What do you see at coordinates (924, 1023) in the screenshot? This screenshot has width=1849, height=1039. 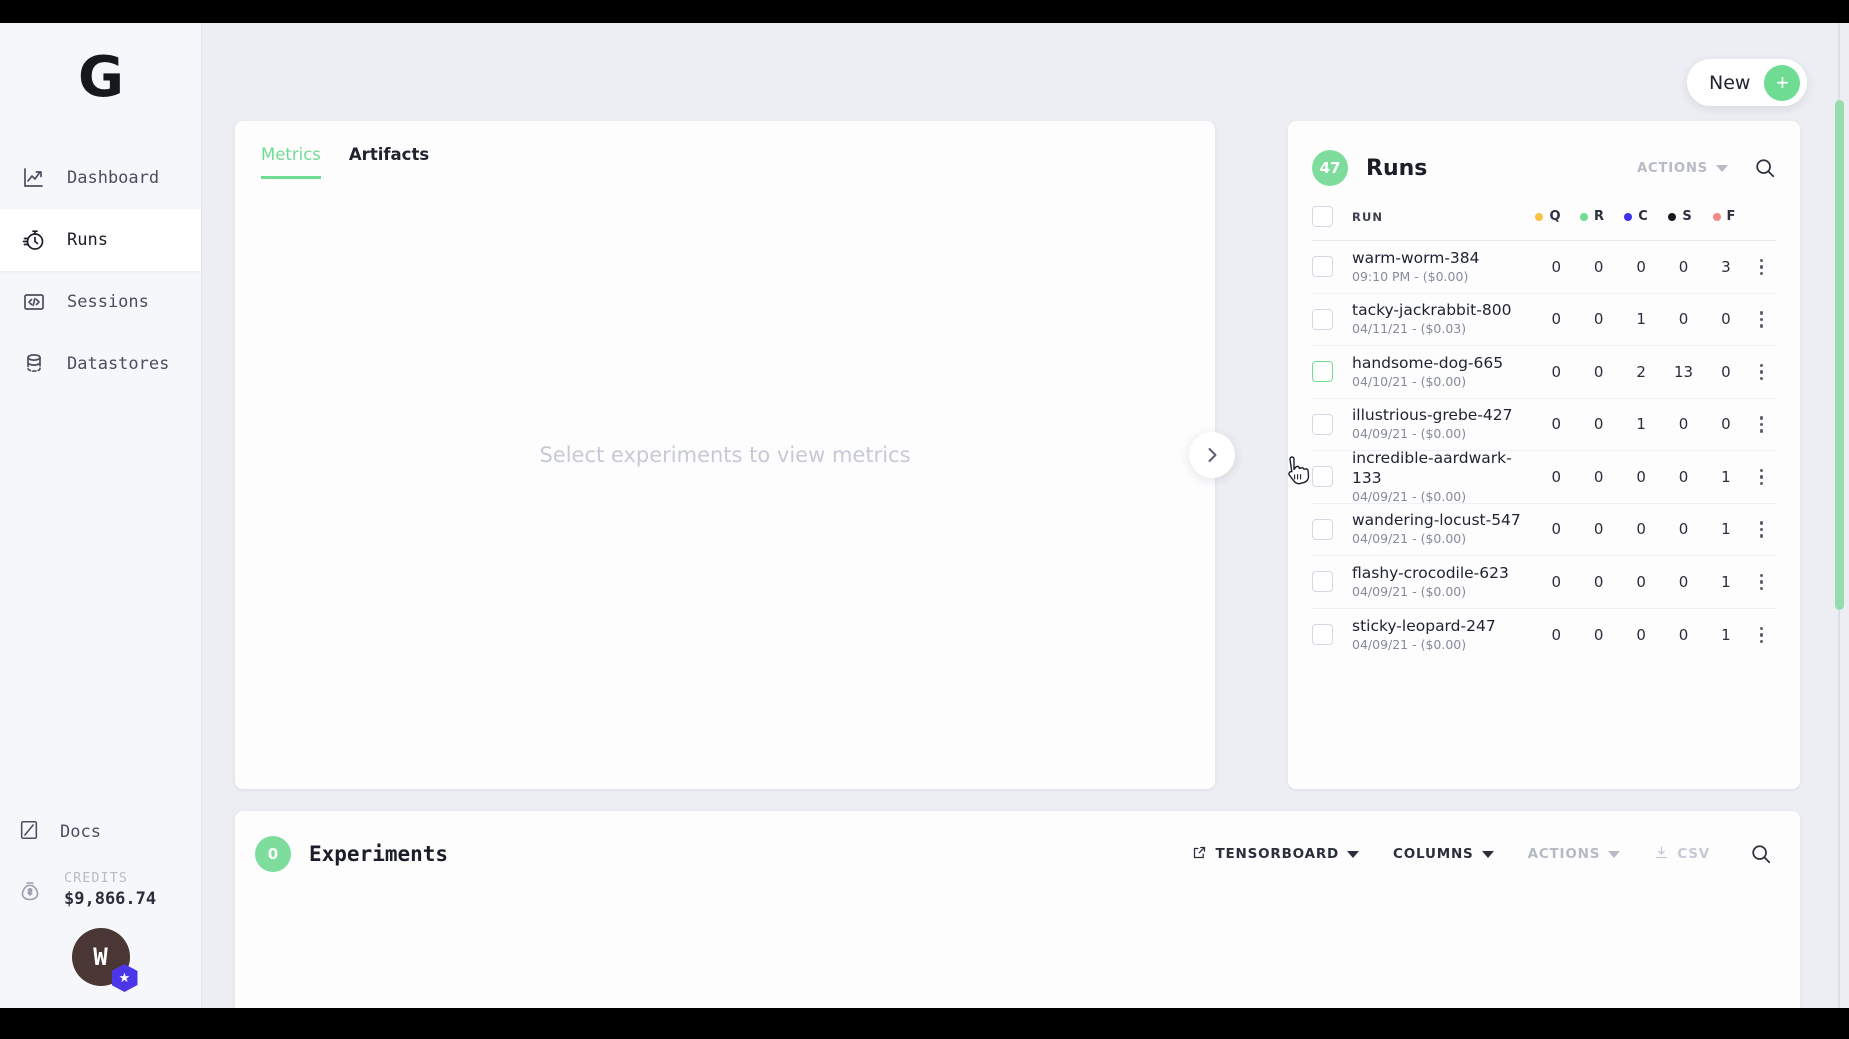 I see `window-chrome-bottom` at bounding box center [924, 1023].